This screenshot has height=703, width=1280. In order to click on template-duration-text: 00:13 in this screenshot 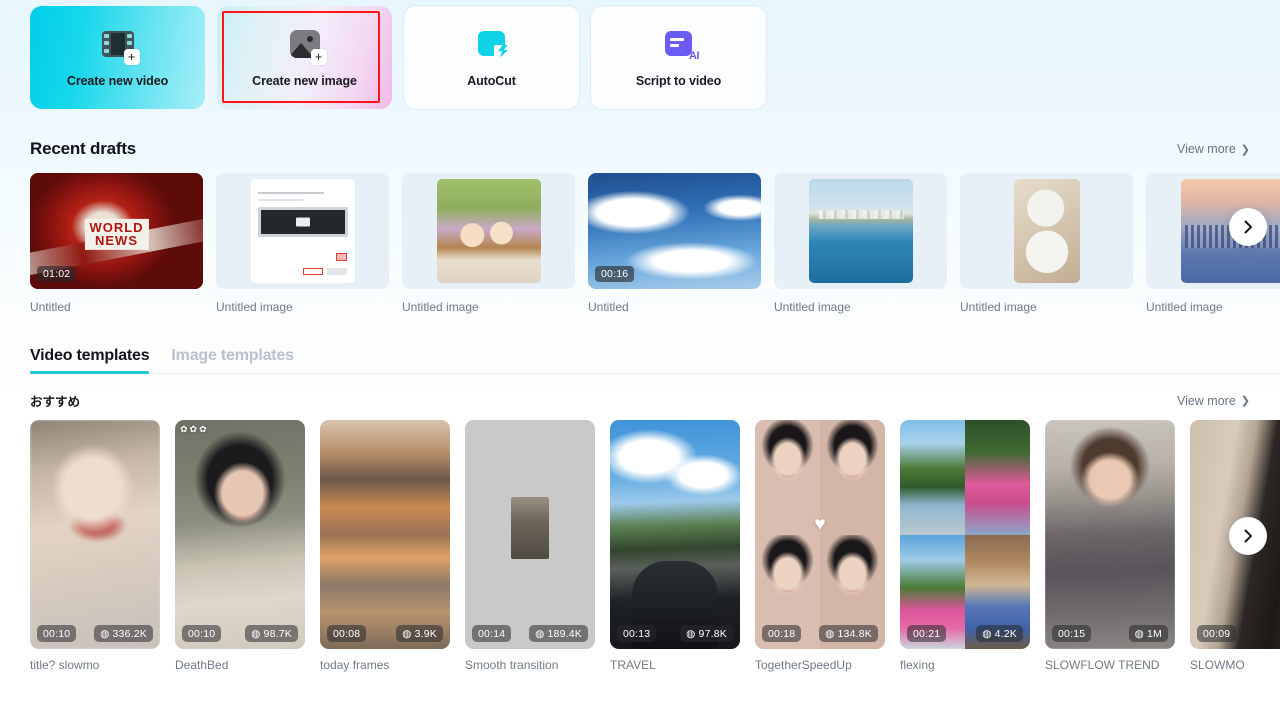, I will do `click(637, 633)`.